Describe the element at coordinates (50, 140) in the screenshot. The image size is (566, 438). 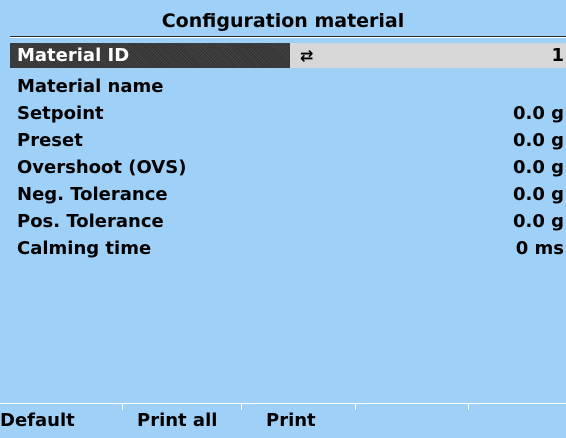
I see `field-label: Preset` at that location.